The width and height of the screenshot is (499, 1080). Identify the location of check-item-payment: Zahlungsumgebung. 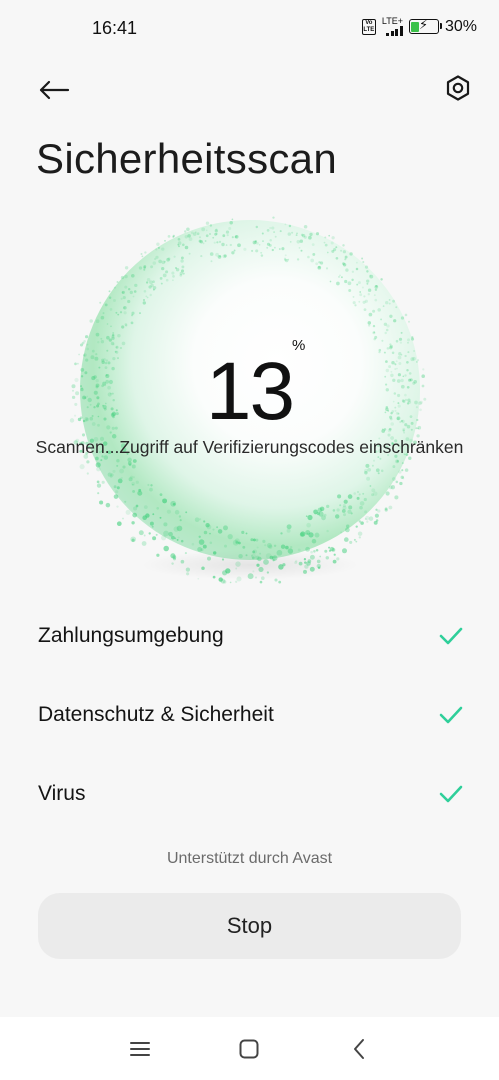
(250, 635).